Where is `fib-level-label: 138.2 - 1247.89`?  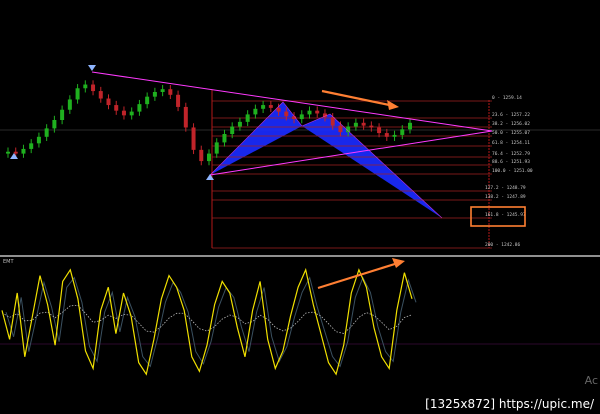
fib-level-label: 138.2 - 1247.89 is located at coordinates (505, 197).